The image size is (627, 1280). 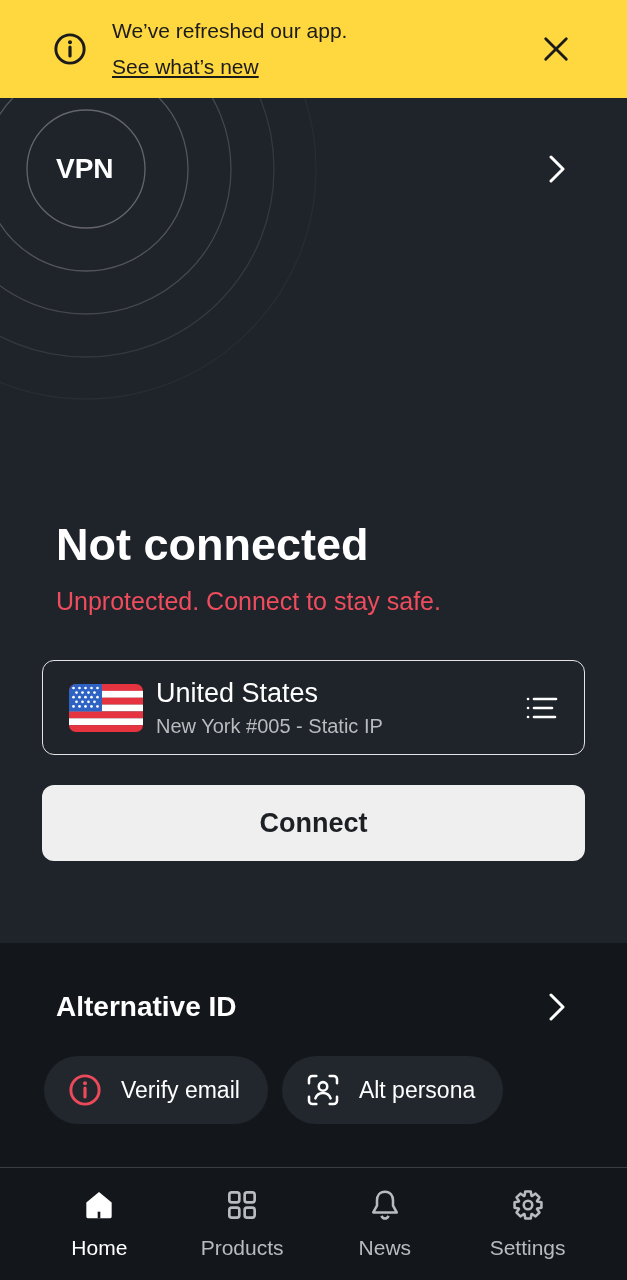 What do you see at coordinates (242, 1205) in the screenshot?
I see `grid-icon` at bounding box center [242, 1205].